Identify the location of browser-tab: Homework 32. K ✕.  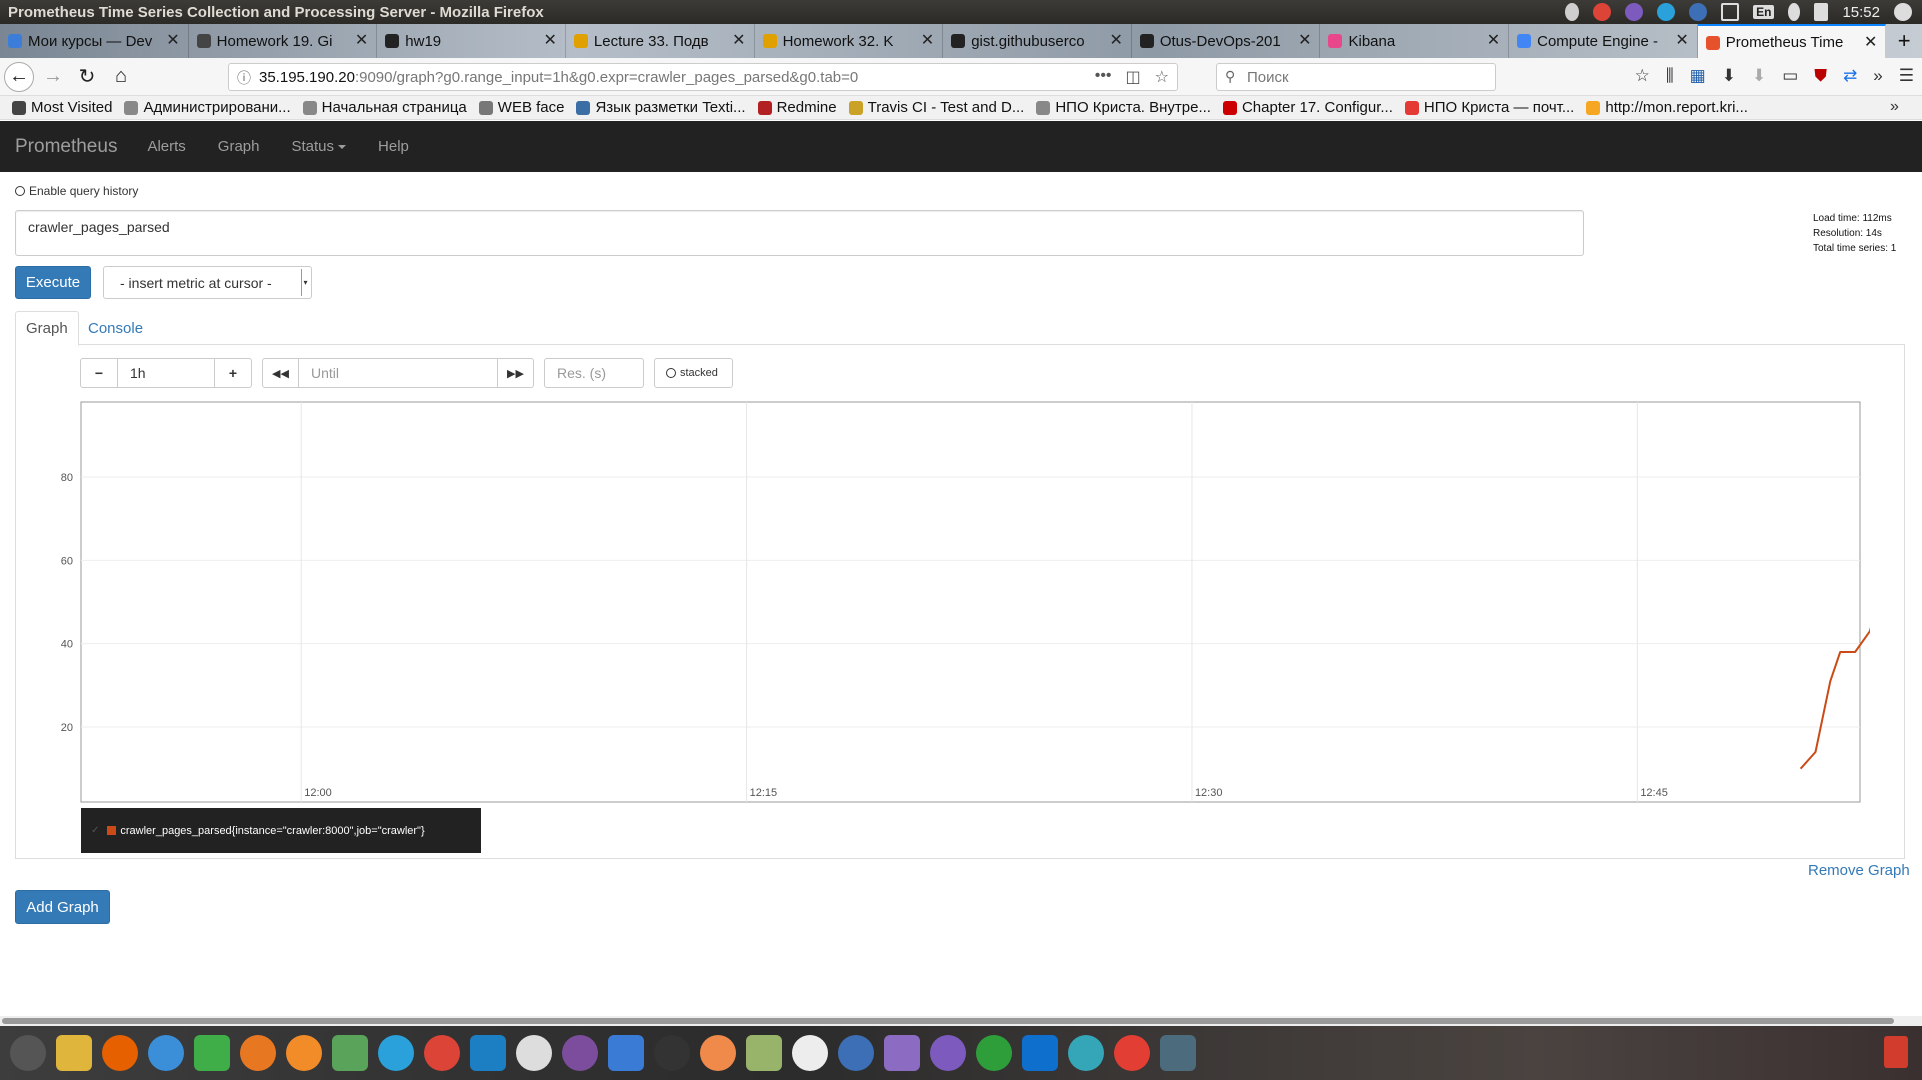
(849, 41).